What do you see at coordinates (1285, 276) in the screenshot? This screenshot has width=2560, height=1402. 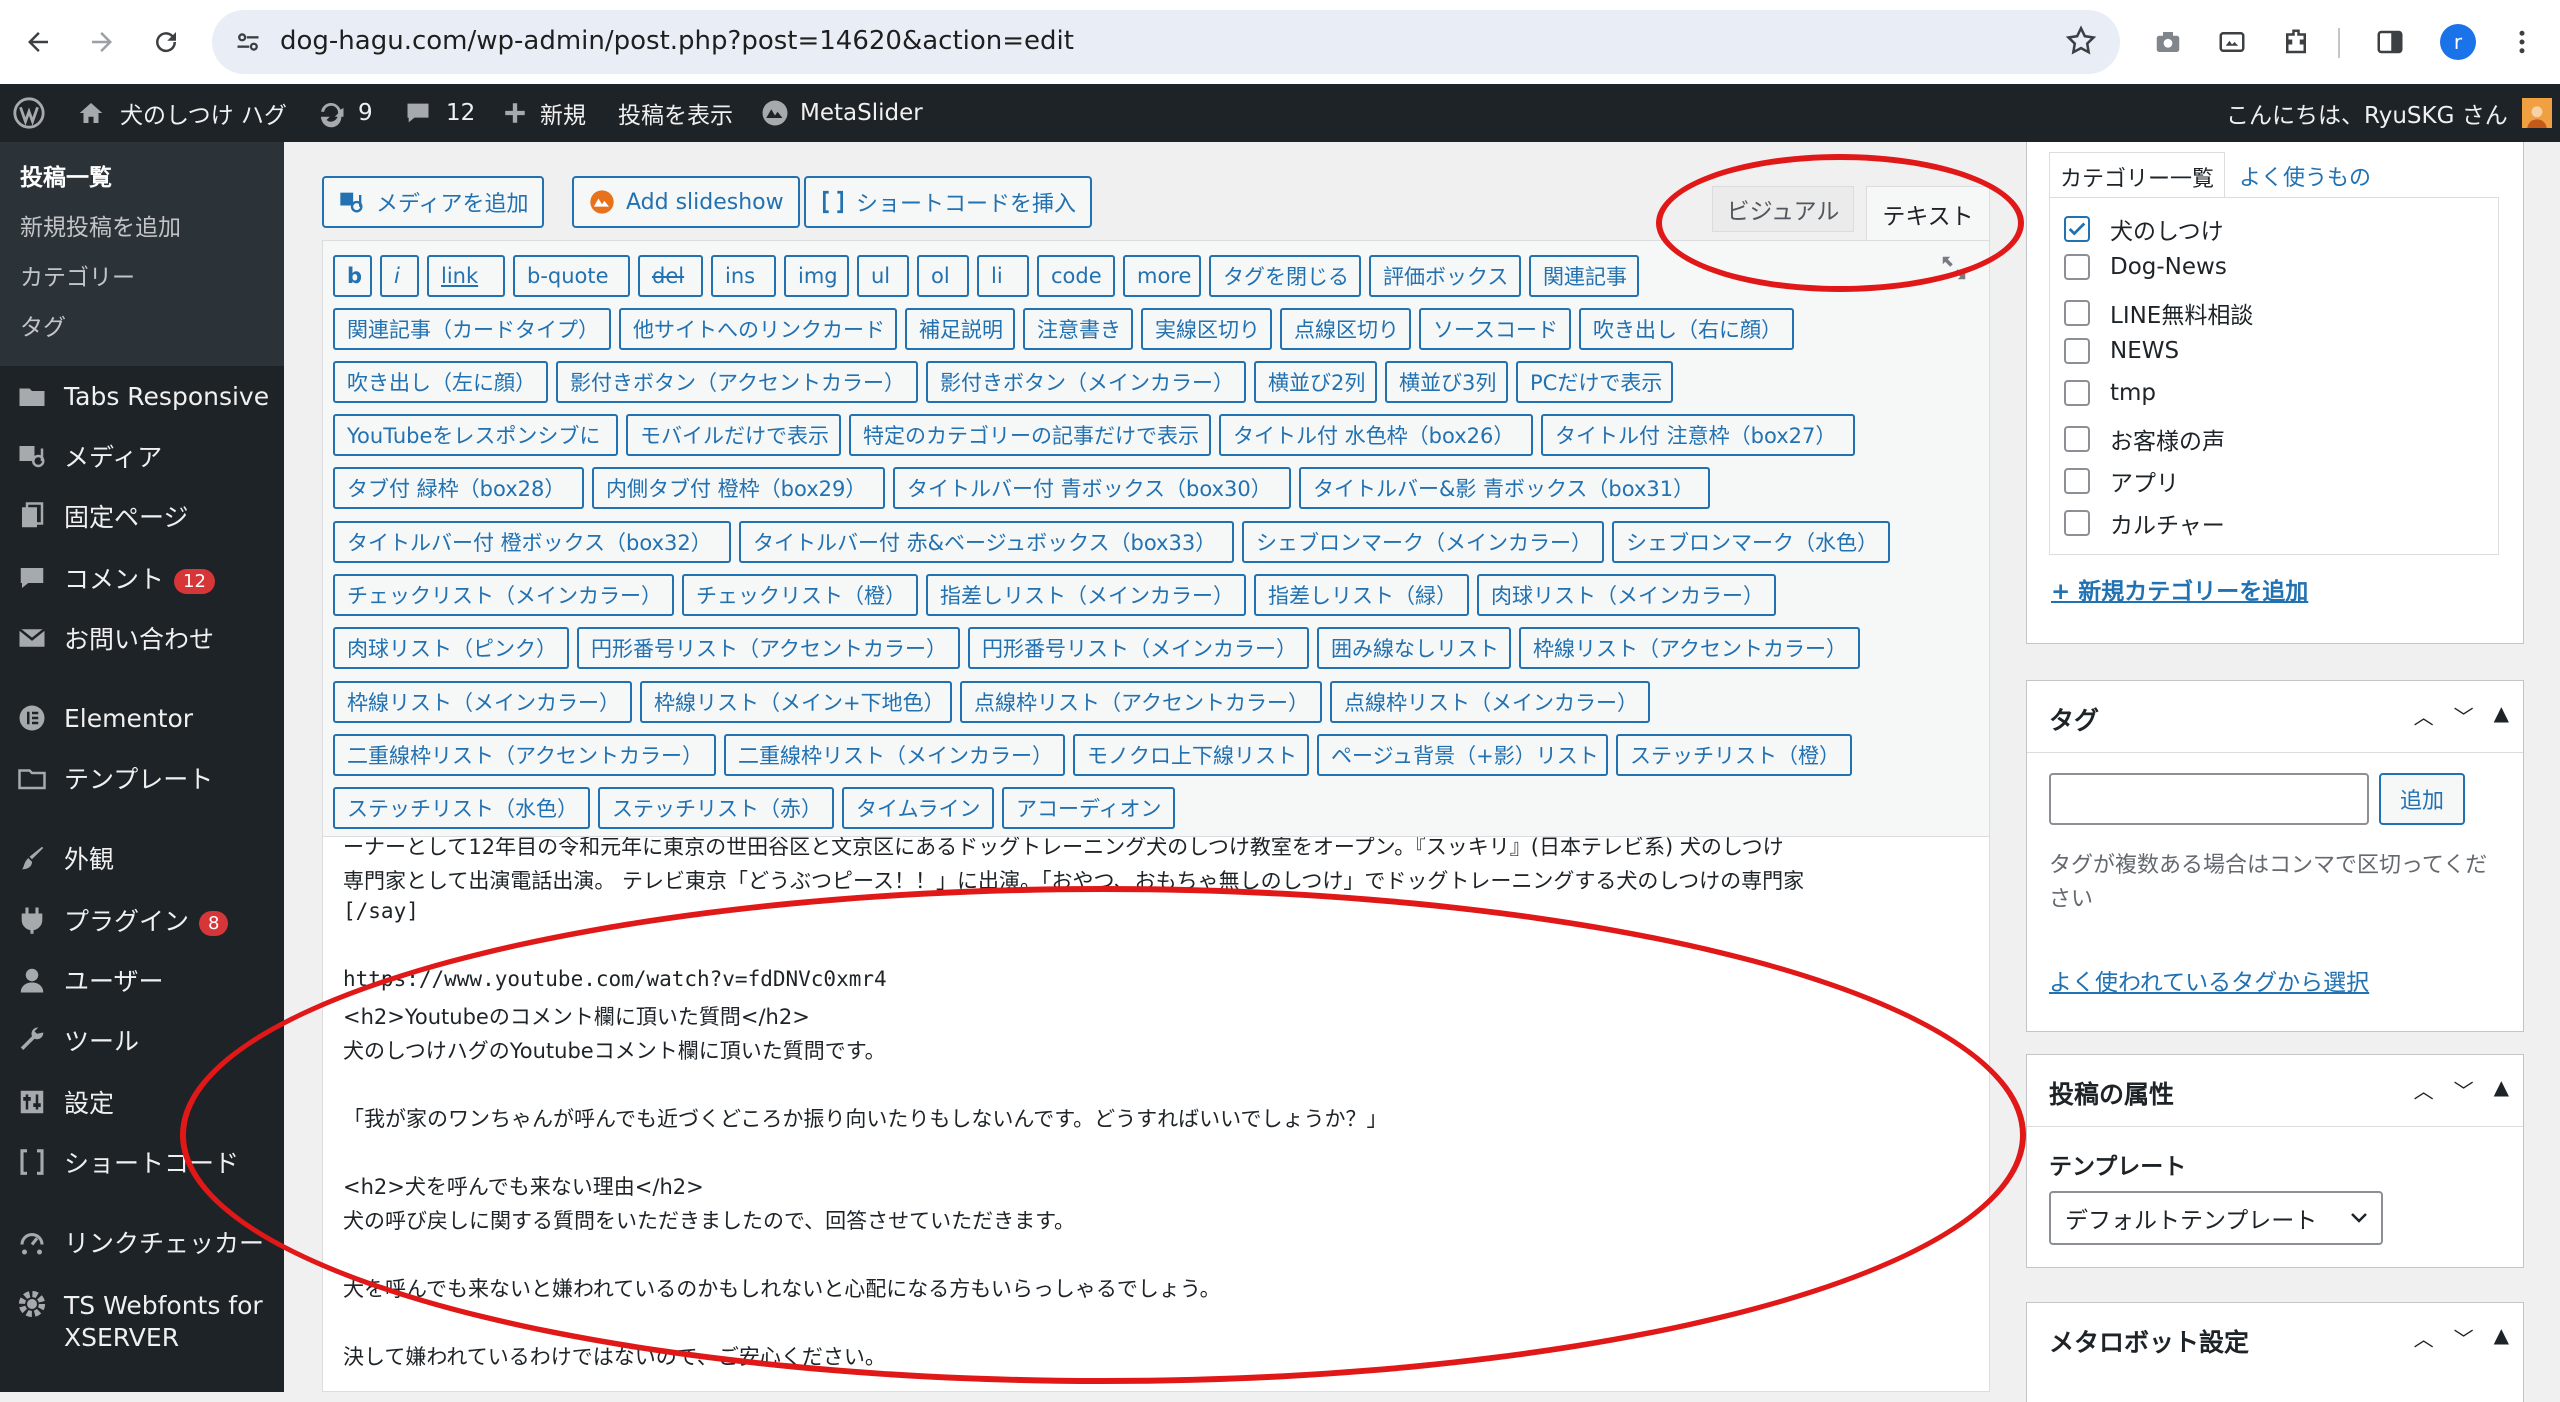 I see `quicktag-button: タグを閉じる` at bounding box center [1285, 276].